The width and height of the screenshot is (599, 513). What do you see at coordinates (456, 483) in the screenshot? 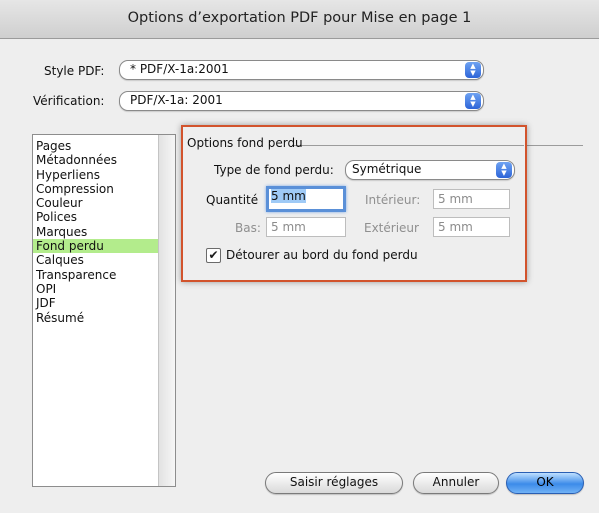
I see `annuler-button: Annuler` at bounding box center [456, 483].